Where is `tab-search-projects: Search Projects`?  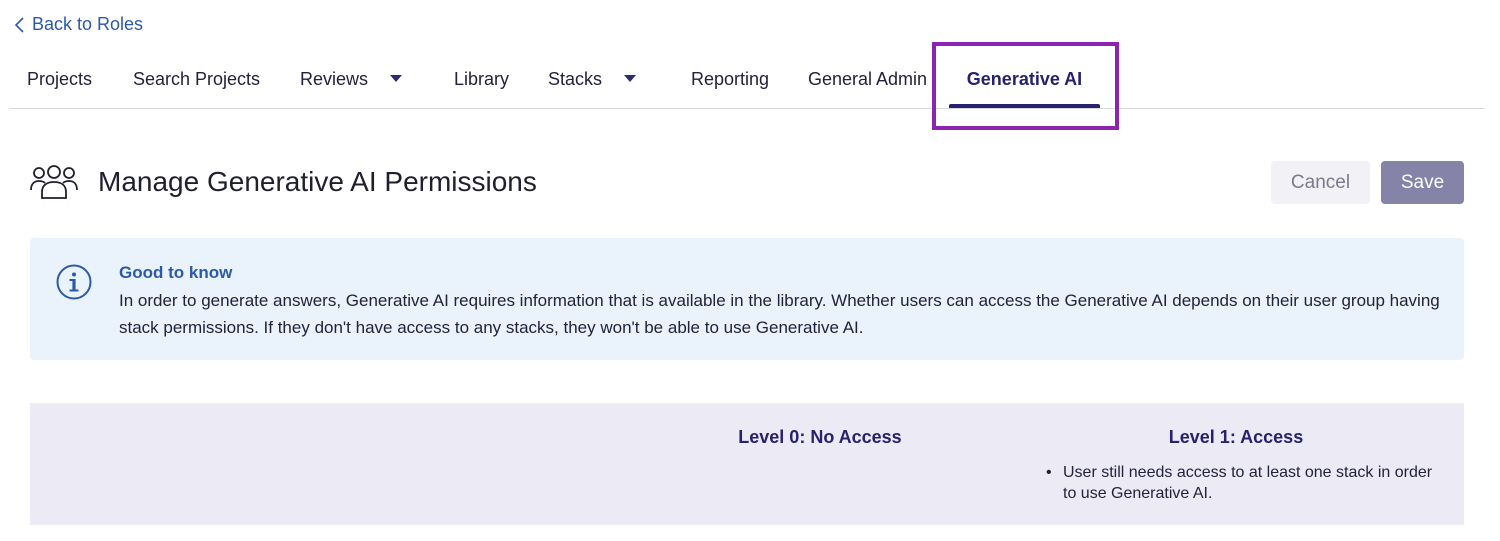 tab-search-projects: Search Projects is located at coordinates (196, 79).